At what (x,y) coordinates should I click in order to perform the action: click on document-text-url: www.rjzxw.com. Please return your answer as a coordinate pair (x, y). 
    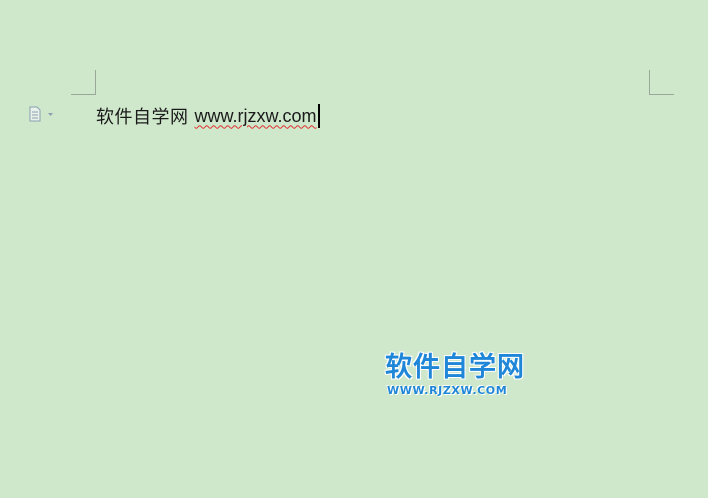
    Looking at the image, I should click on (255, 115).